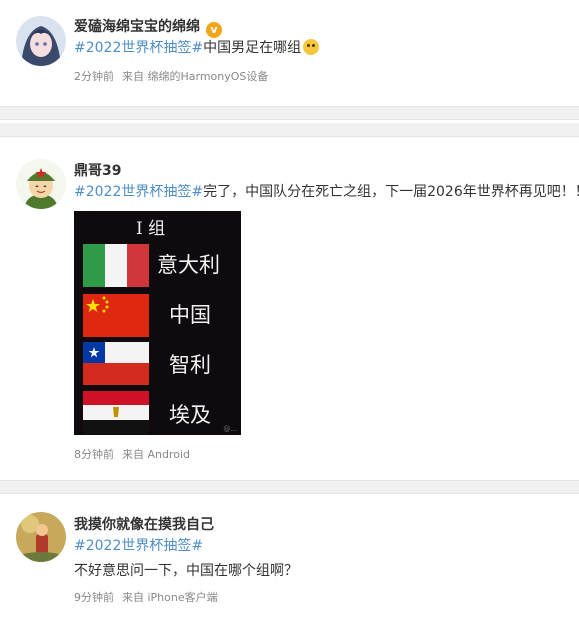  Describe the element at coordinates (94, 76) in the screenshot. I see `post-time: 2分钟前` at that location.